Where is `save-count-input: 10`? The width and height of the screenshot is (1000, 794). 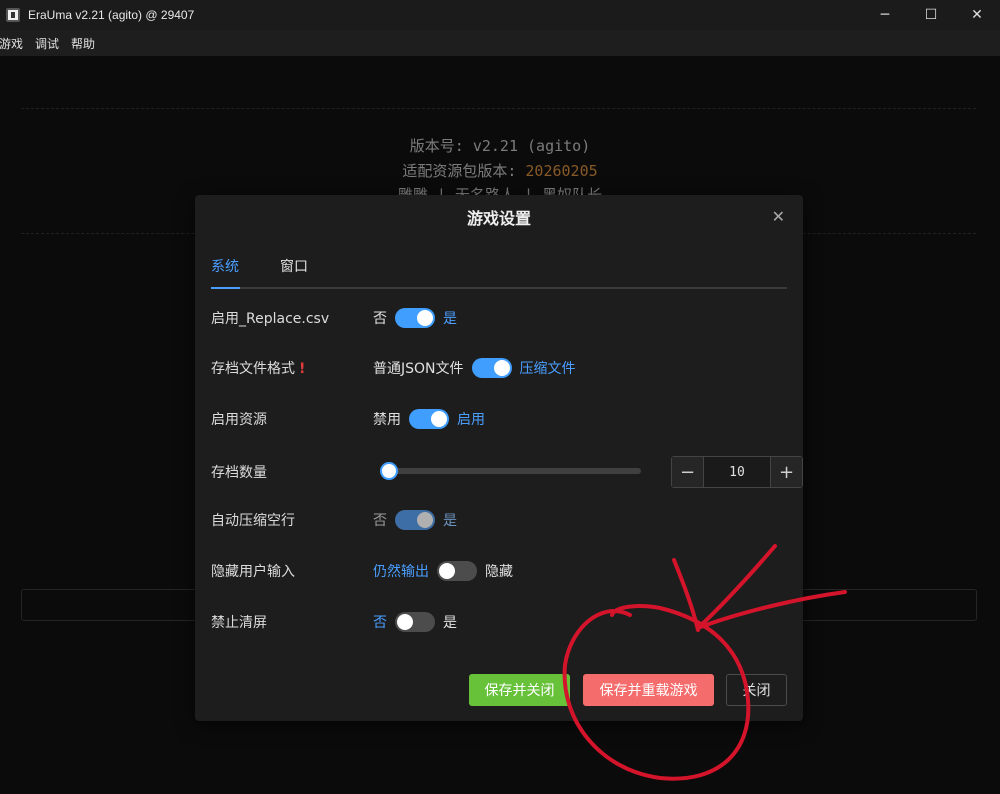 save-count-input: 10 is located at coordinates (737, 472).